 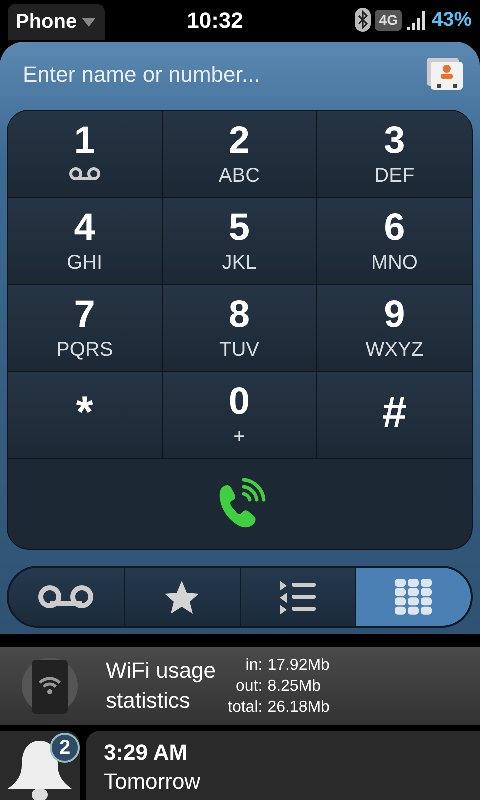 I want to click on stat-value: 8.25Mb, so click(x=295, y=686).